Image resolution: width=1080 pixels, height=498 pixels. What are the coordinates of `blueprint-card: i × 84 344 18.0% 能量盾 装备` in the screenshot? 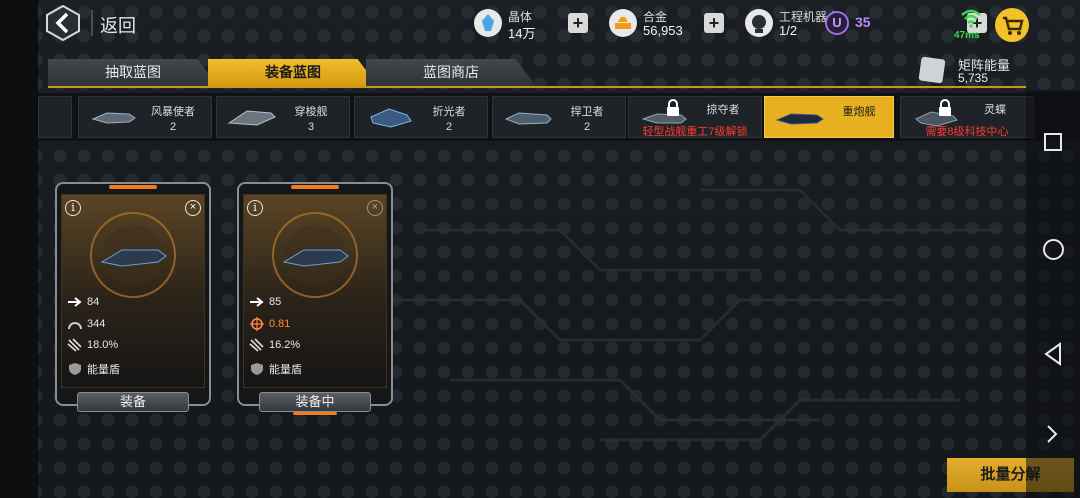 It's located at (133, 297).